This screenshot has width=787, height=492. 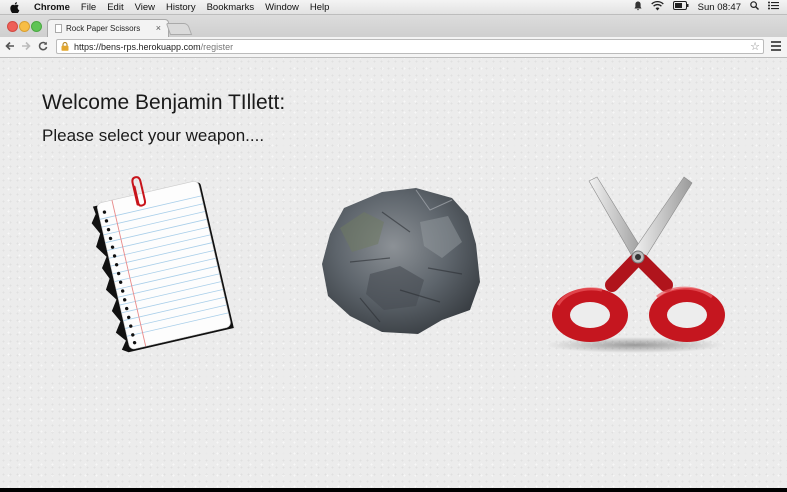 What do you see at coordinates (158, 28) in the screenshot?
I see `tab-close-icon: ×` at bounding box center [158, 28].